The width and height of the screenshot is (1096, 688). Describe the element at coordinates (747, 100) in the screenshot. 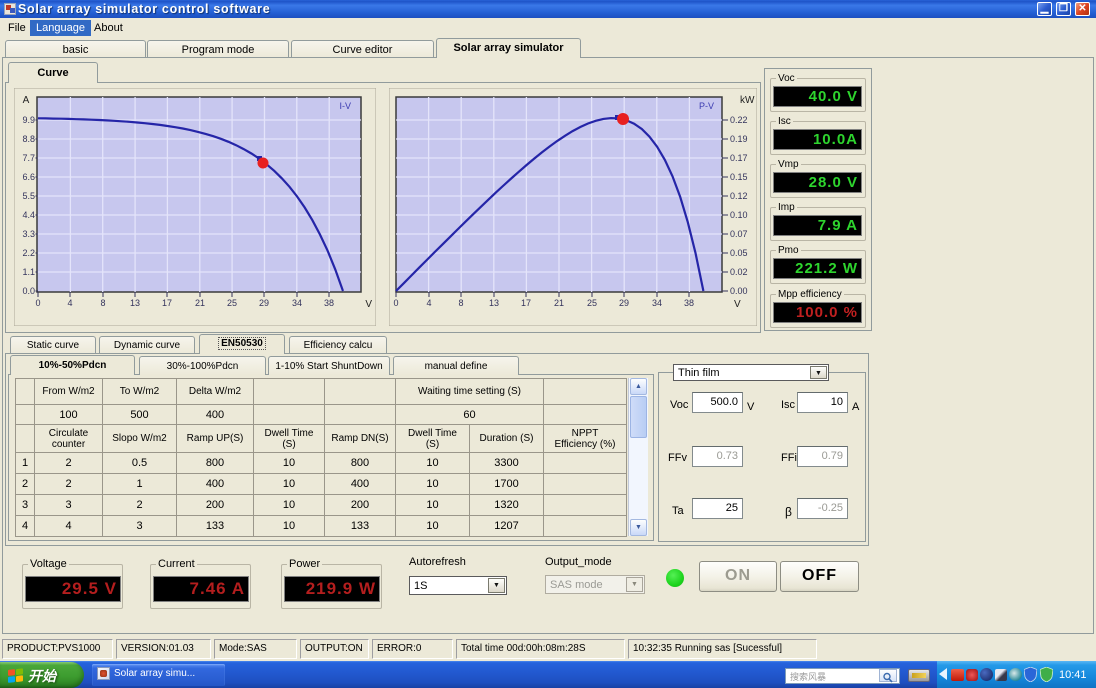

I see `svg-text: kW` at that location.